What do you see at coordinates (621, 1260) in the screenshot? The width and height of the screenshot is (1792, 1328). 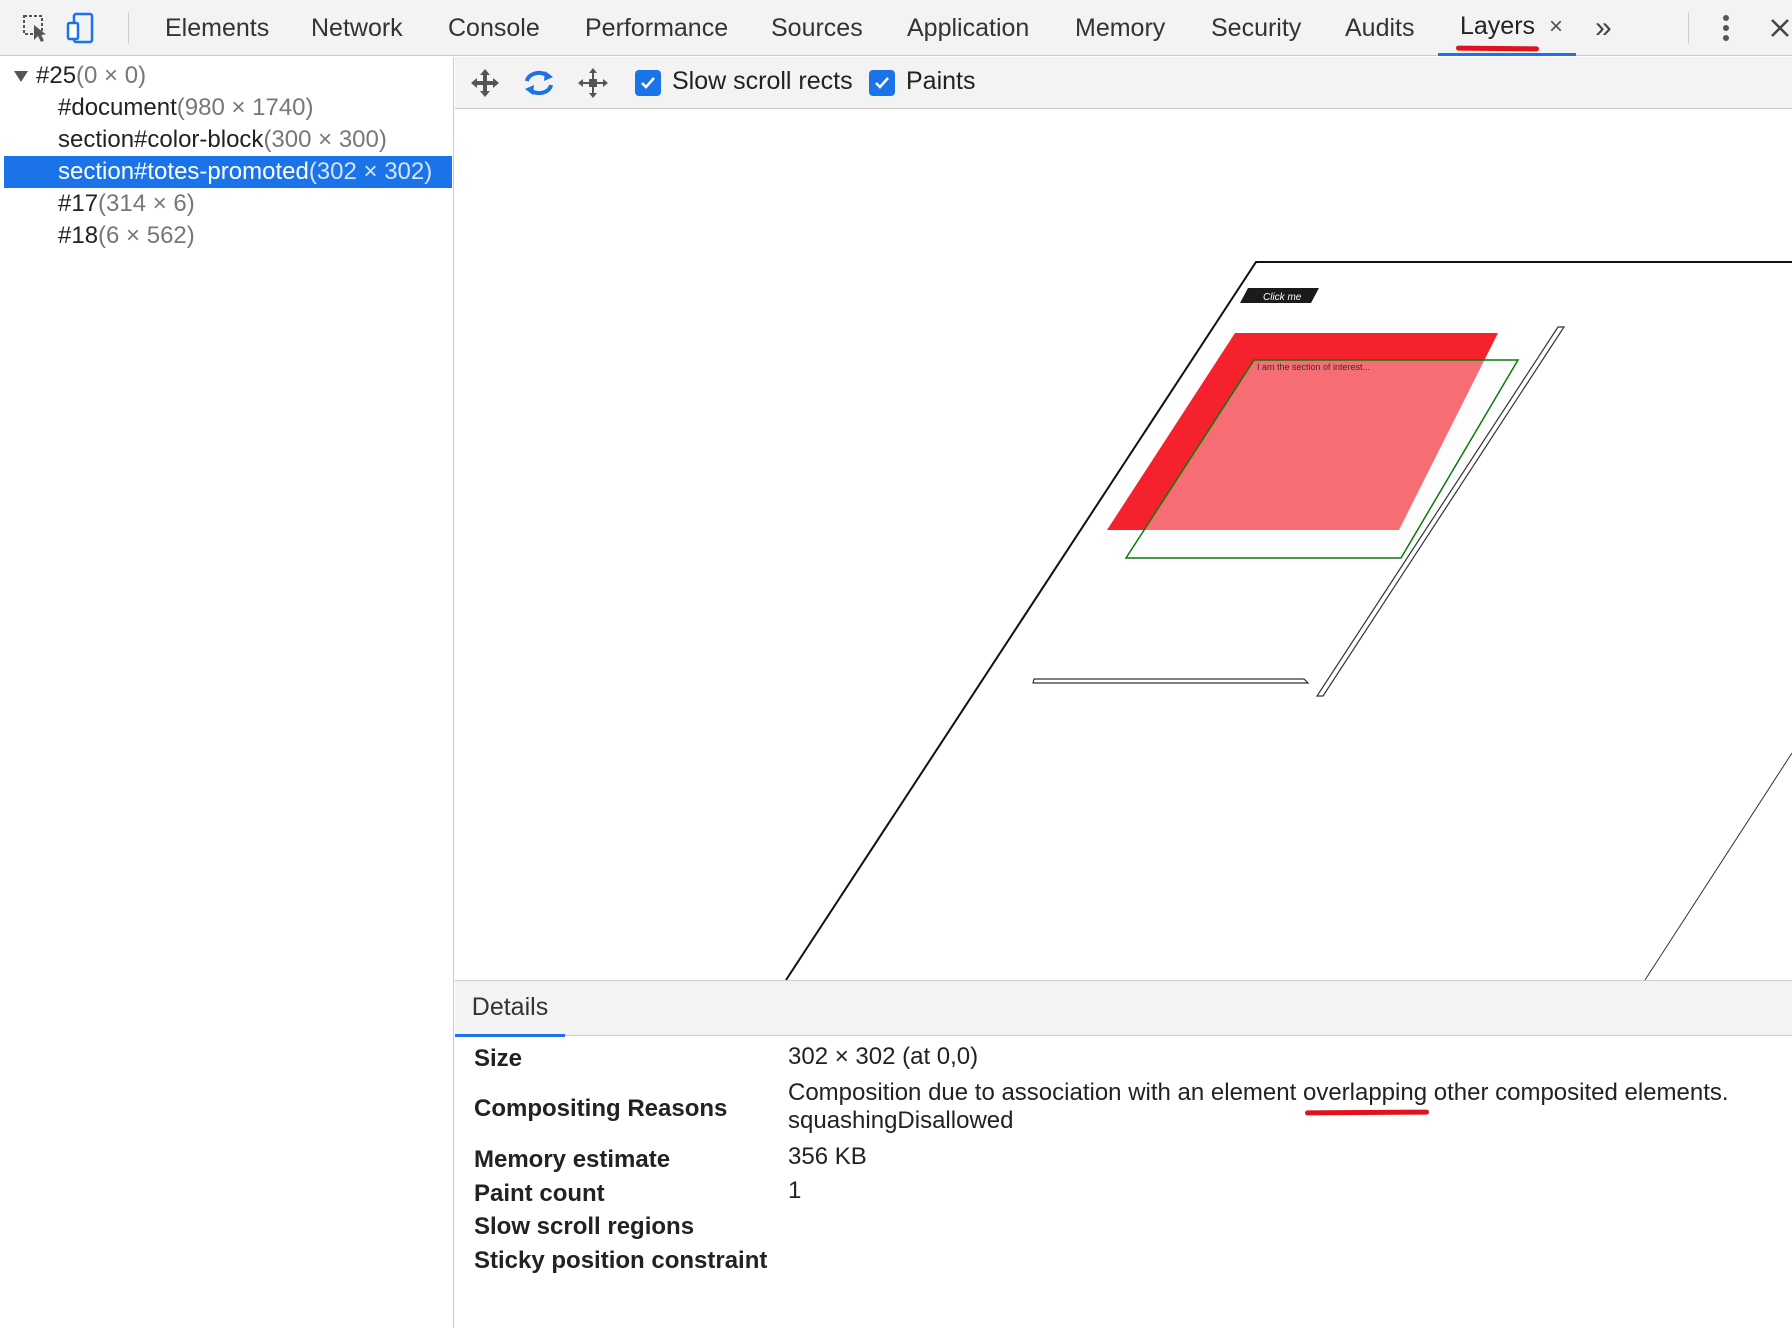 I see `sticky-position-constraint-key: Sticky position constraint` at bounding box center [621, 1260].